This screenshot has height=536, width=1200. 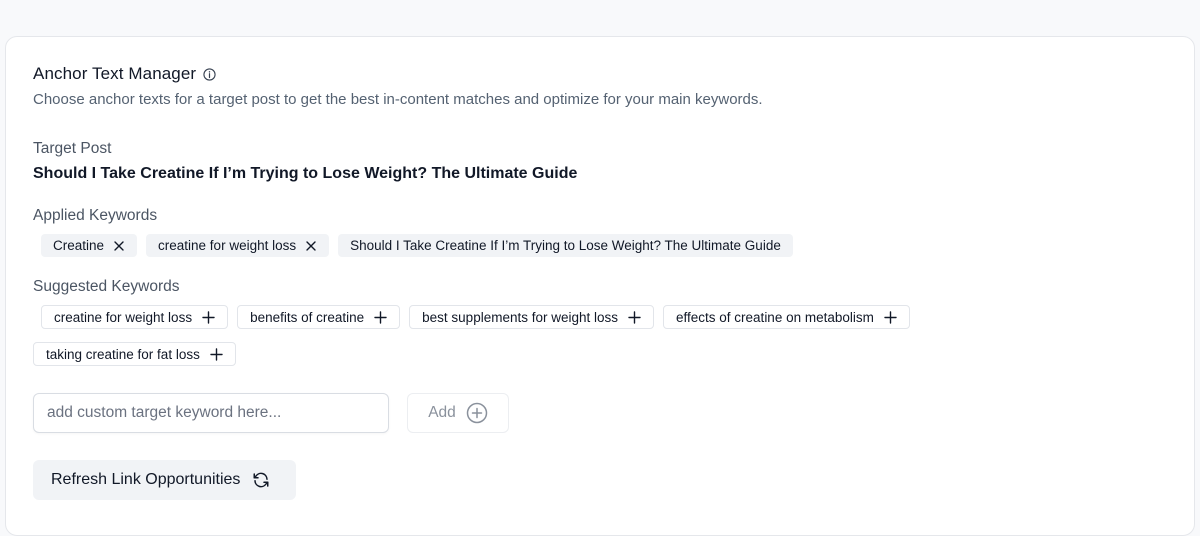 I want to click on suggested-keyword-text: best supplements for weight loss, so click(x=520, y=317).